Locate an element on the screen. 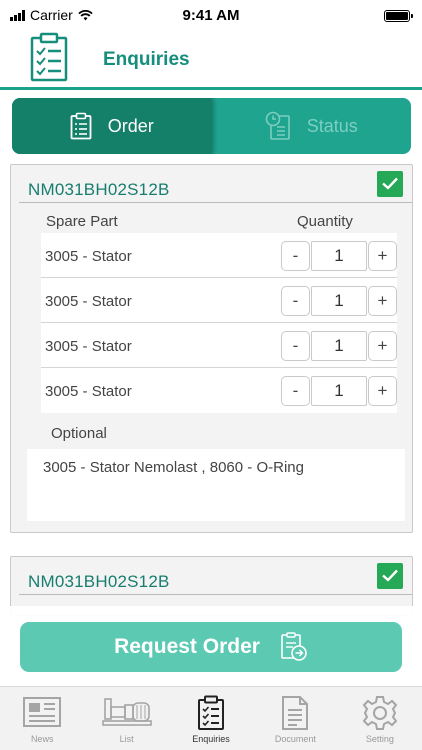 The height and width of the screenshot is (750, 422). tab-bar: Order Status is located at coordinates (211, 126).